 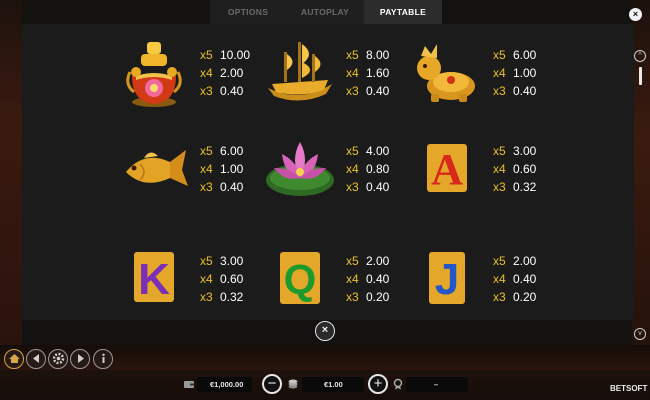 I want to click on letter-q-glyph: Q, so click(x=300, y=279).